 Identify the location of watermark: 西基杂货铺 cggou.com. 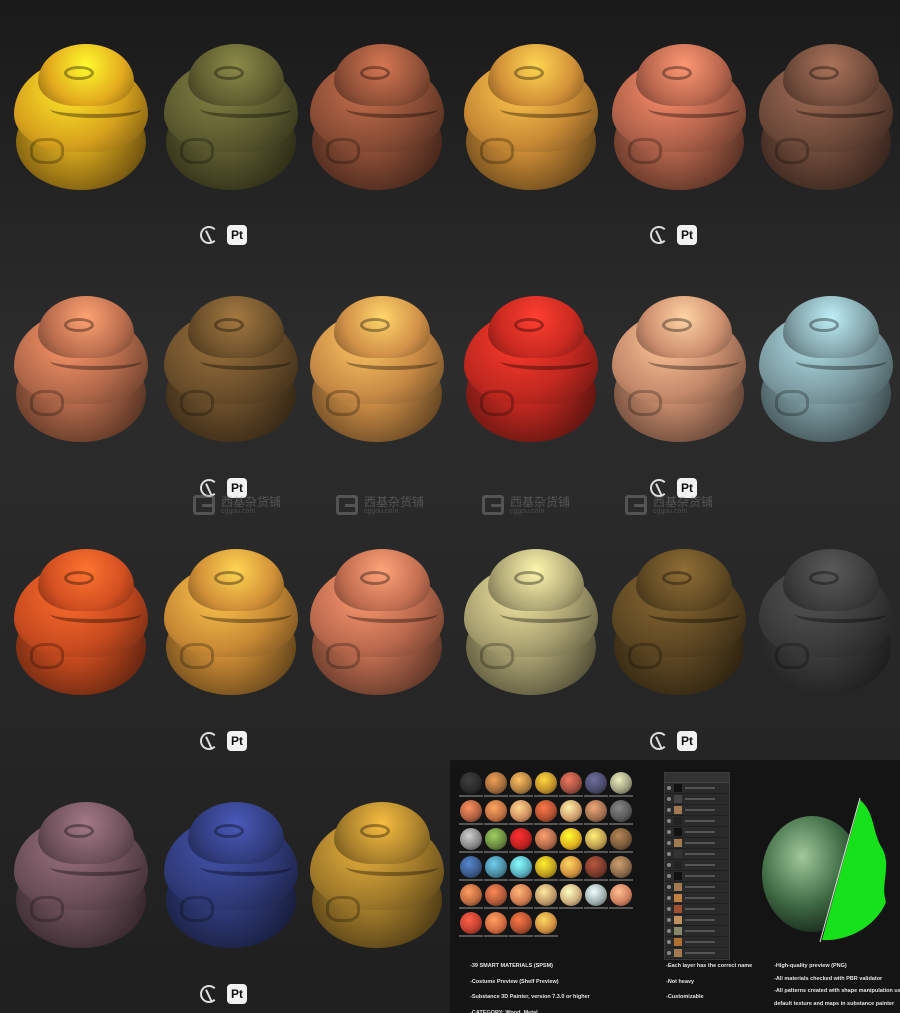
(526, 505).